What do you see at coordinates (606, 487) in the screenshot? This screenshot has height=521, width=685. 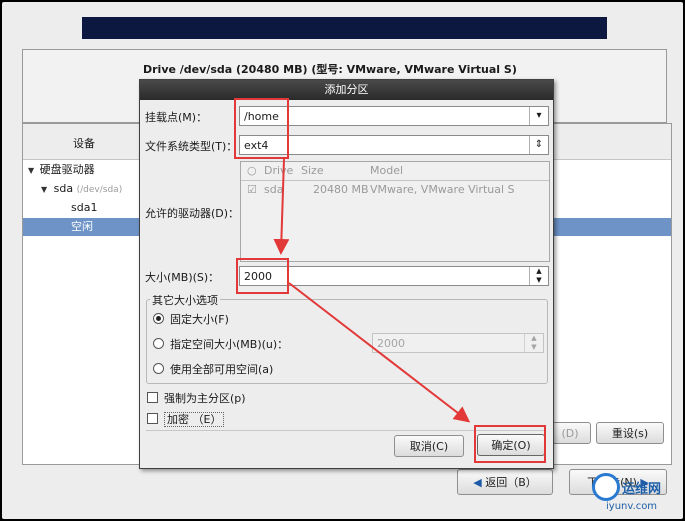 I see `watermark-logo-icon` at bounding box center [606, 487].